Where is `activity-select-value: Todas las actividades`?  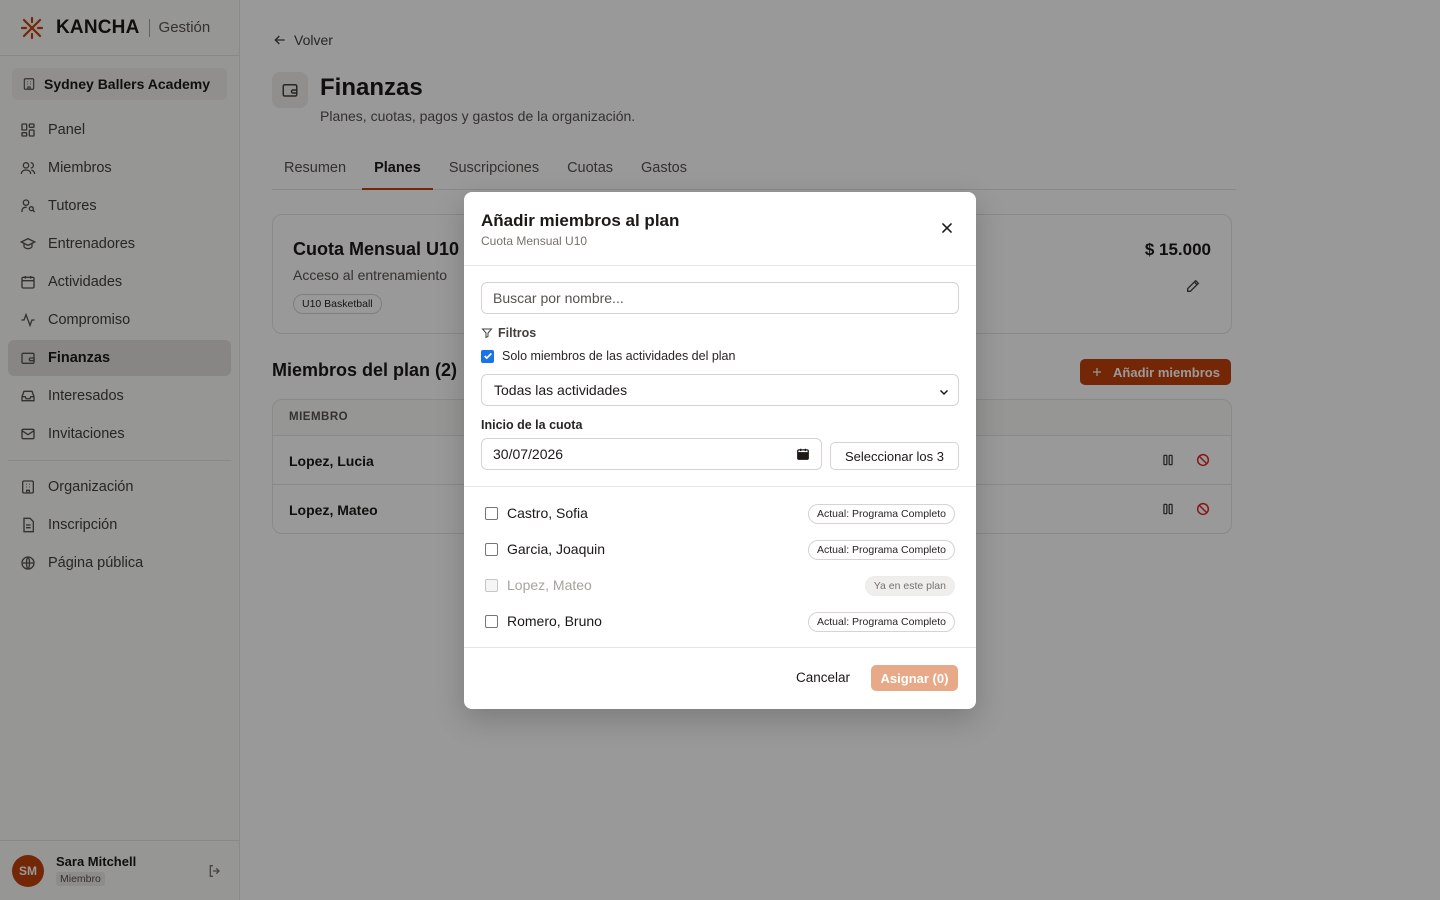
activity-select-value: Todas las actividades is located at coordinates (561, 390).